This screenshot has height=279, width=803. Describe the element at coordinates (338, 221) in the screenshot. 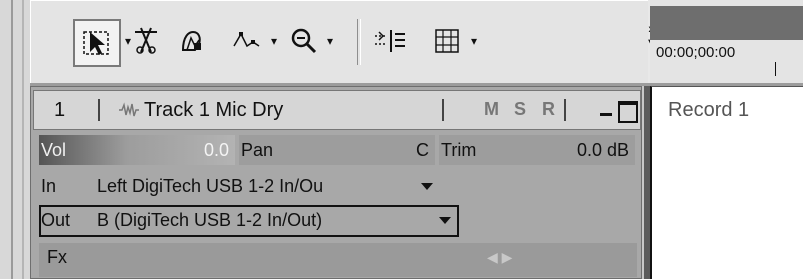

I see `output-row: Out B (DigiTech USB 1-2 In/Out)` at that location.